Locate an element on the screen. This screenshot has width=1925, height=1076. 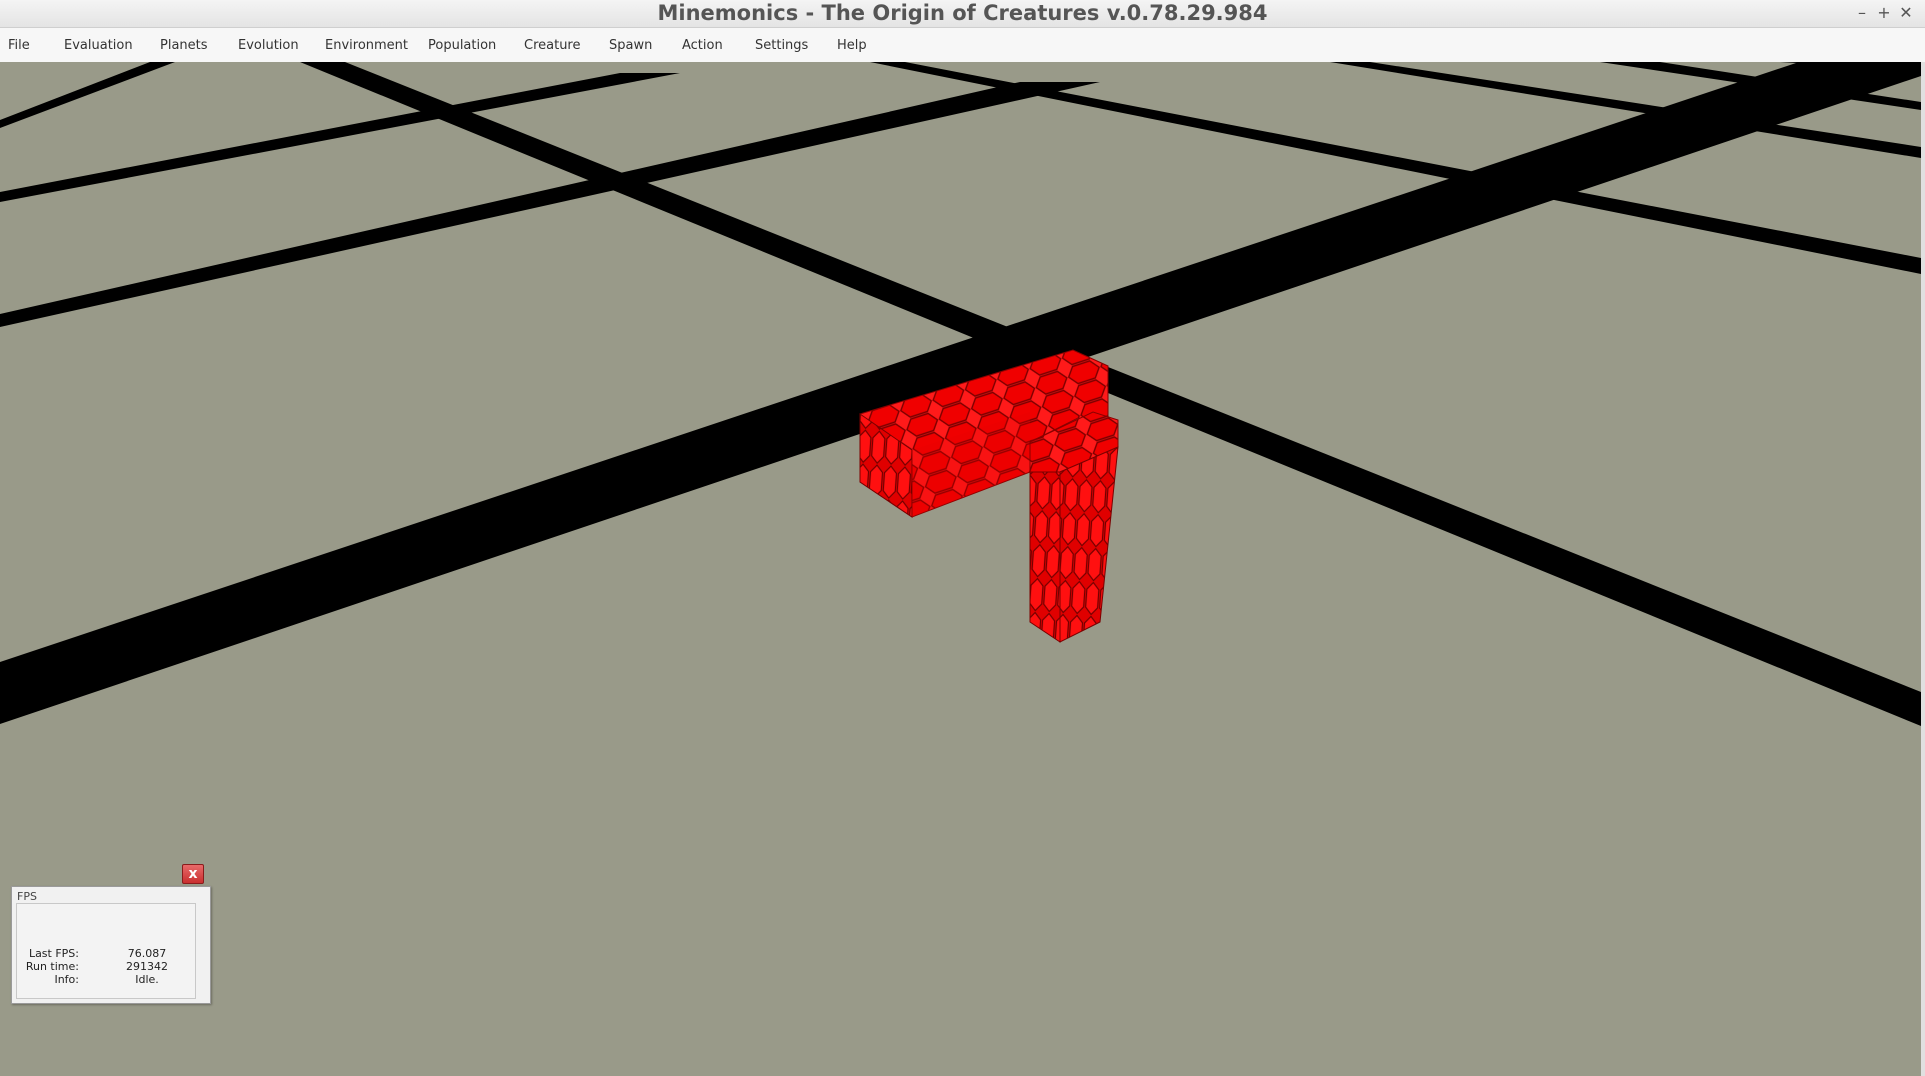
fps-panel-title: FPS is located at coordinates (27, 896).